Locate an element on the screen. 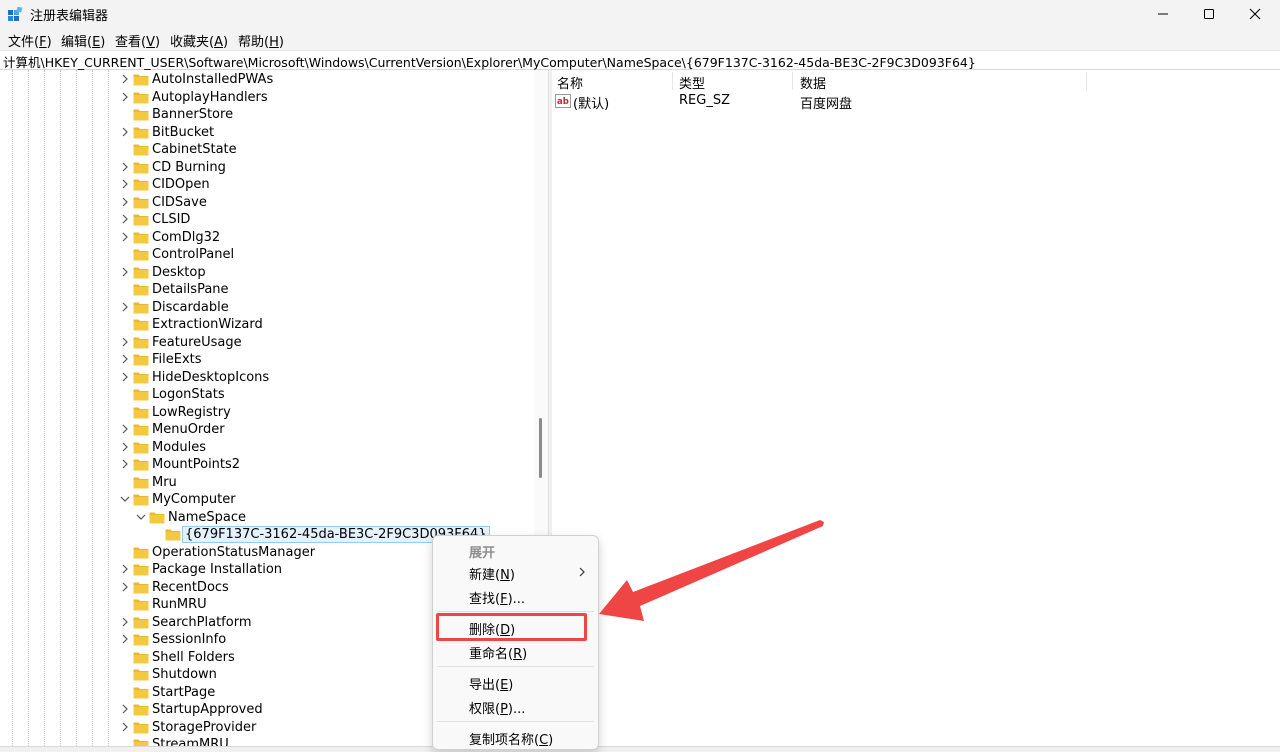 This screenshot has height=752, width=1280. tree-node-label: BannerStore is located at coordinates (192, 114).